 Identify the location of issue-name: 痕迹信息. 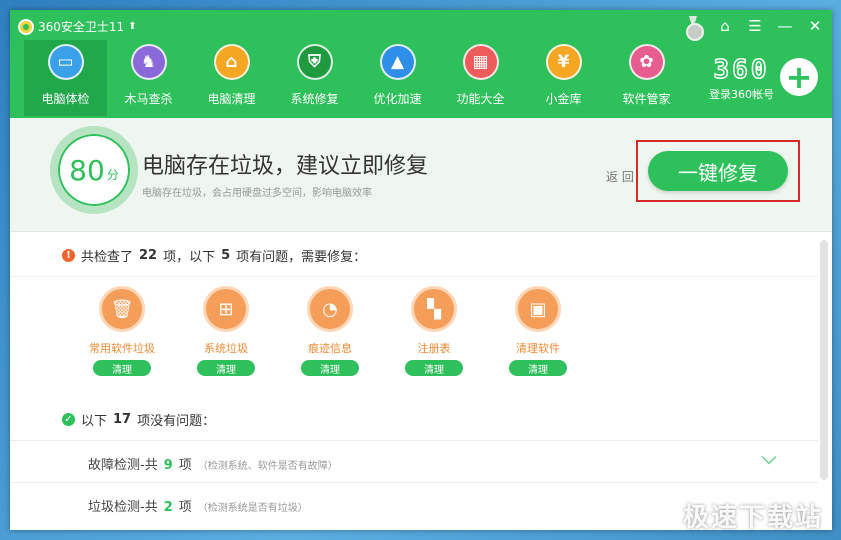
(330, 348).